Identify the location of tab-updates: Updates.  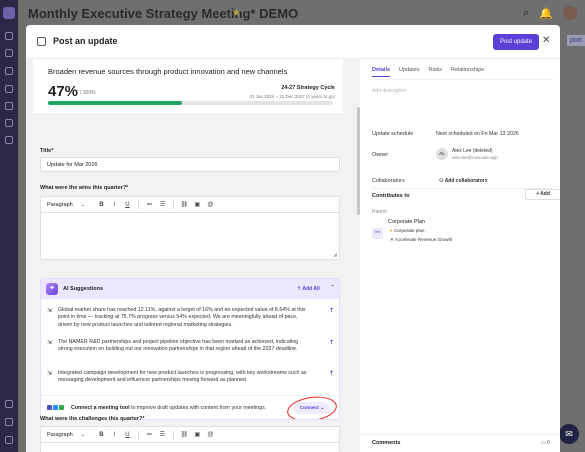
(409, 72).